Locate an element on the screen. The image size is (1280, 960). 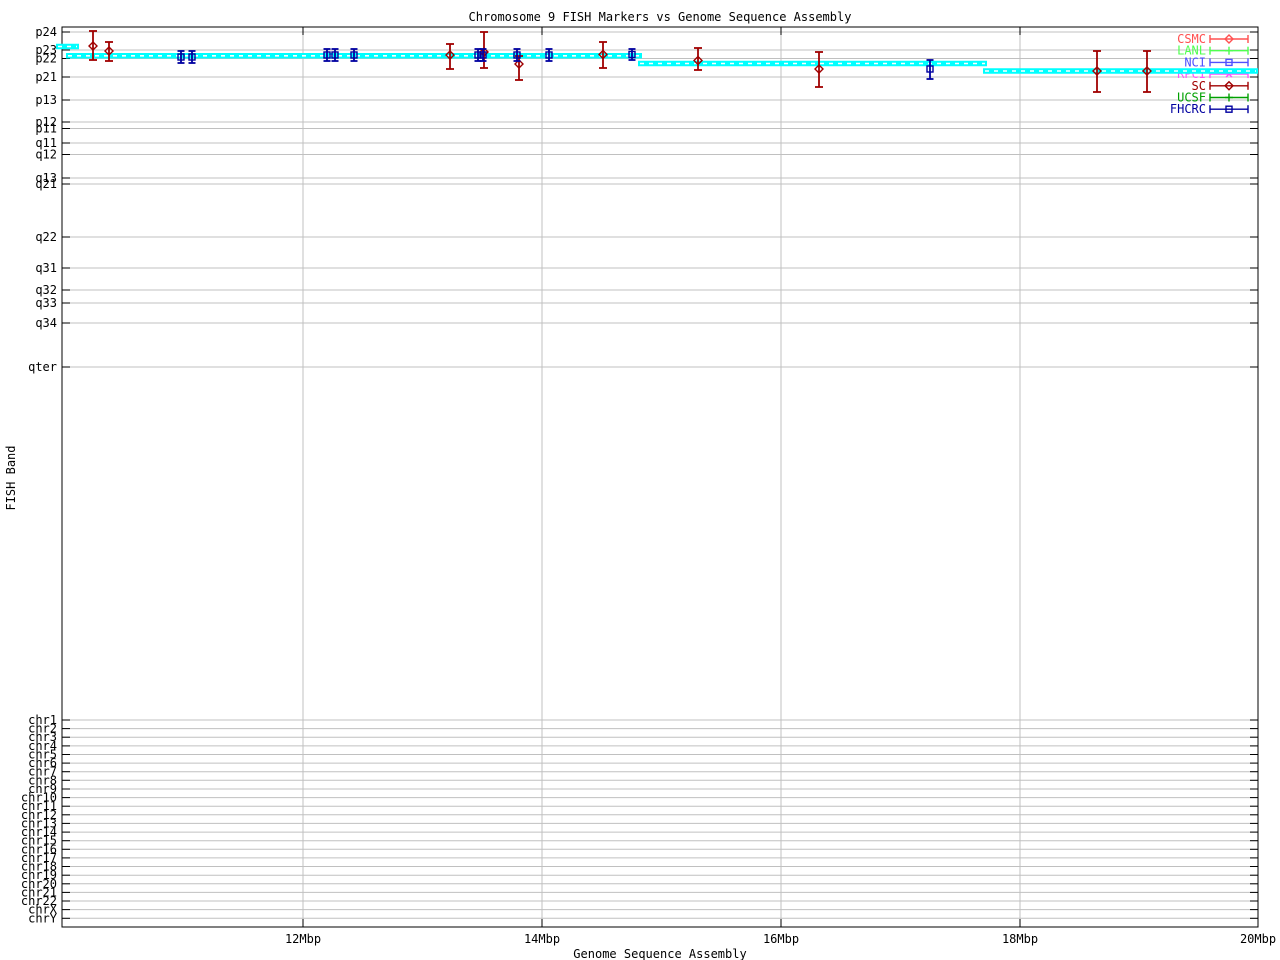
band-label: p22 is located at coordinates (46, 59).